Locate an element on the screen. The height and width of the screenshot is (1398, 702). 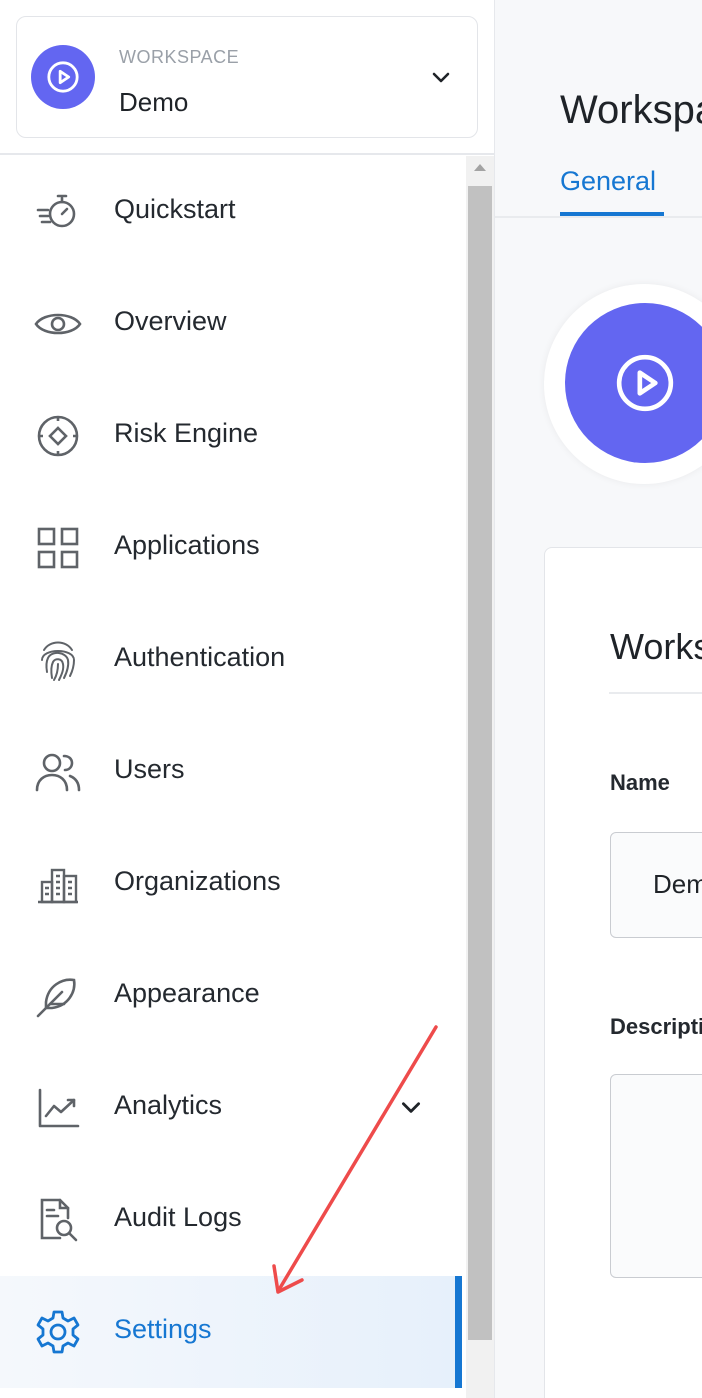
sidebar-item-audit-logs: Audit Logs is located at coordinates (231, 1220).